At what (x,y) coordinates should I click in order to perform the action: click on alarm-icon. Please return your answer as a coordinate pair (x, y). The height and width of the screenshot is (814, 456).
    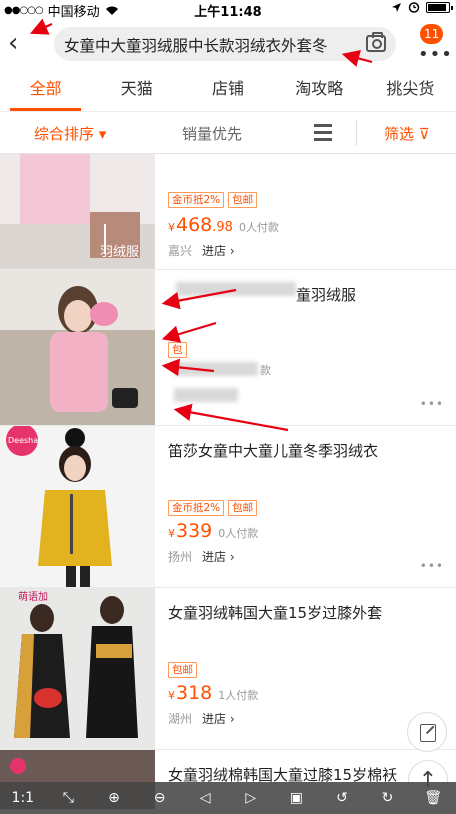
    Looking at the image, I should click on (414, 7).